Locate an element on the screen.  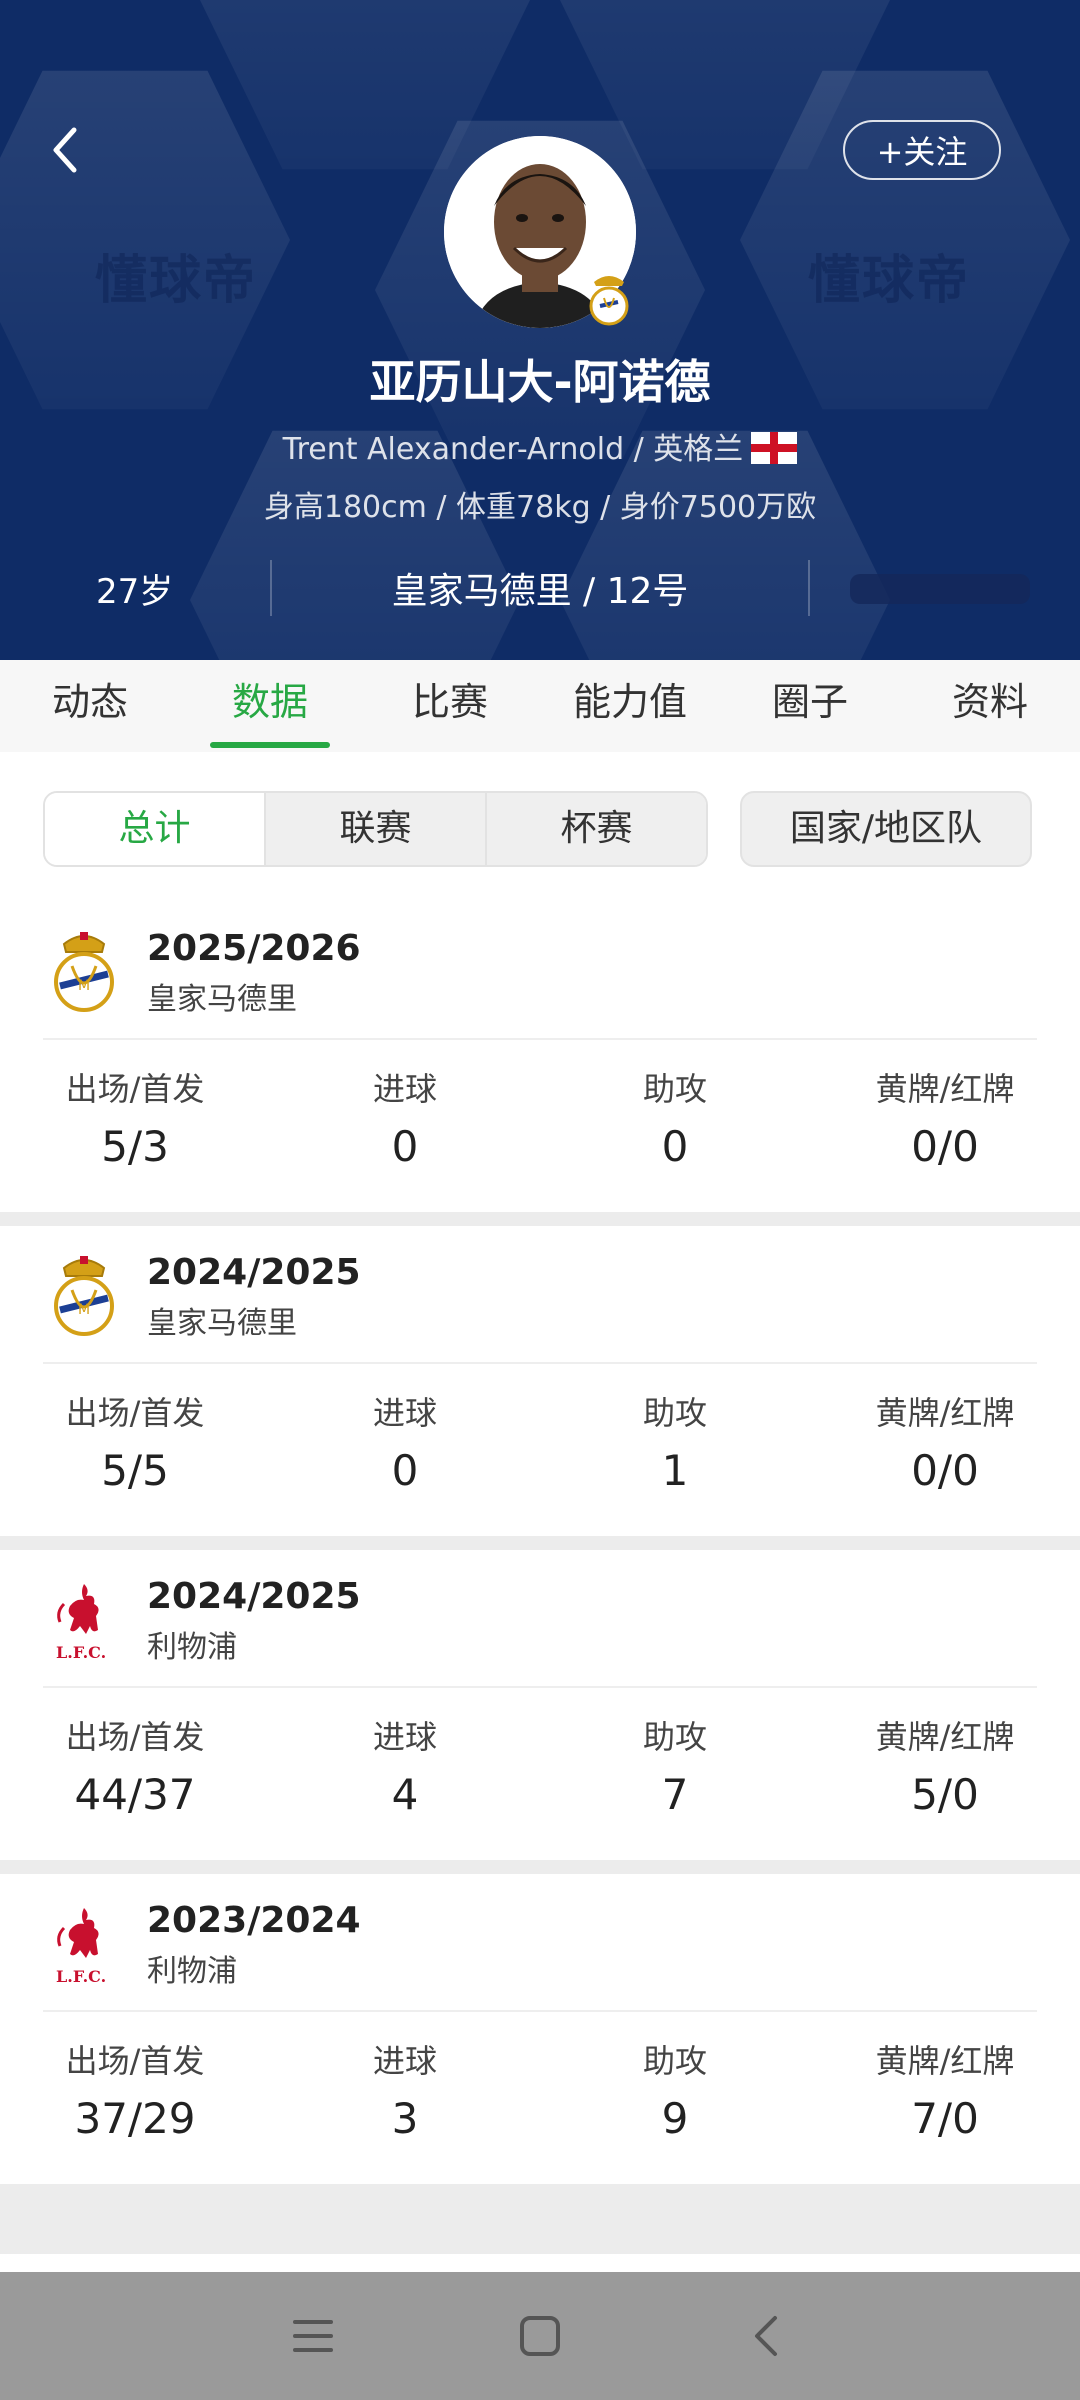
stat-value: 9 is located at coordinates (675, 2118).